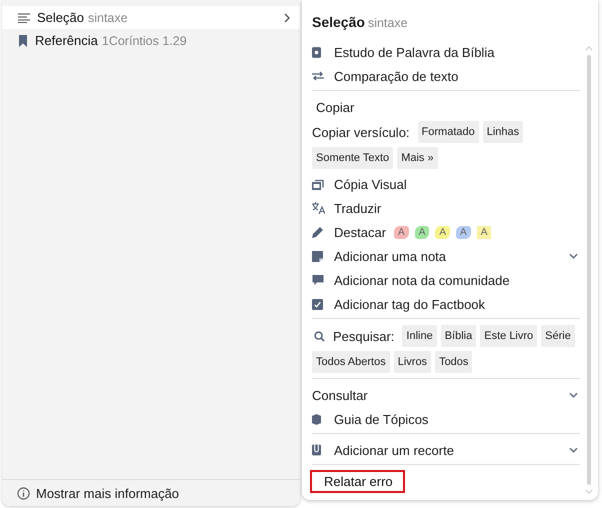 The image size is (602, 508). Describe the element at coordinates (318, 280) in the screenshot. I see `comment-icon` at that location.